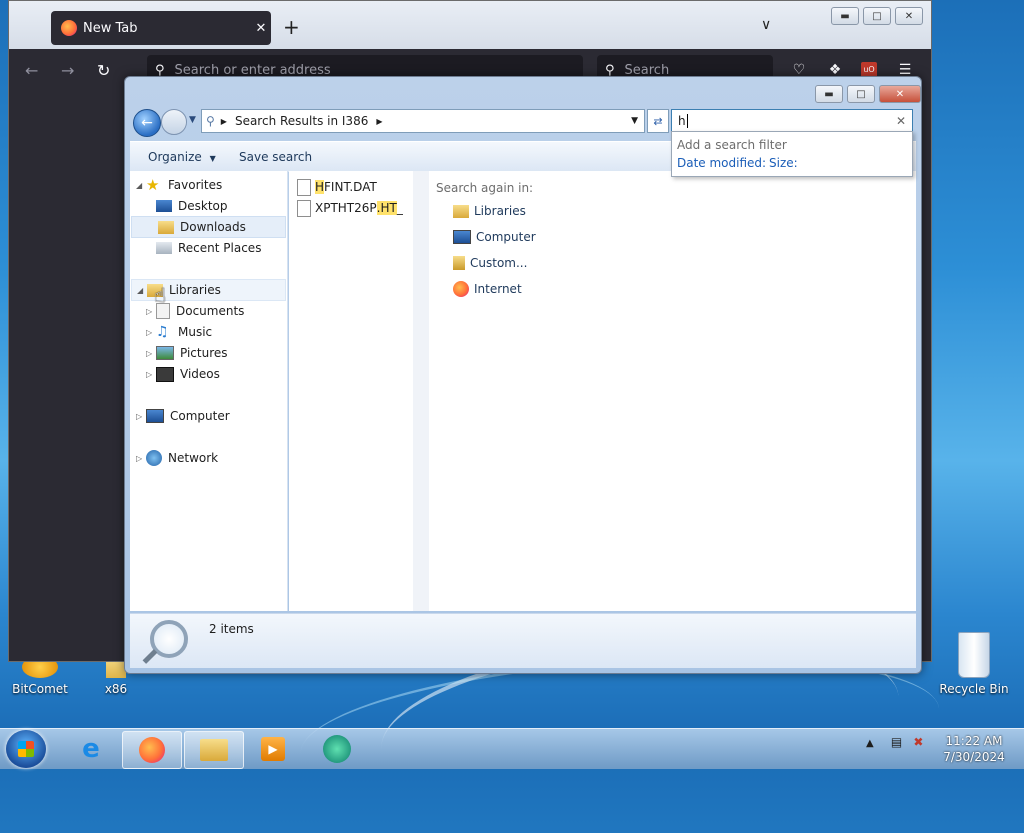 The image size is (1024, 833). I want to click on sidebar-item-label: Desktop, so click(203, 206).